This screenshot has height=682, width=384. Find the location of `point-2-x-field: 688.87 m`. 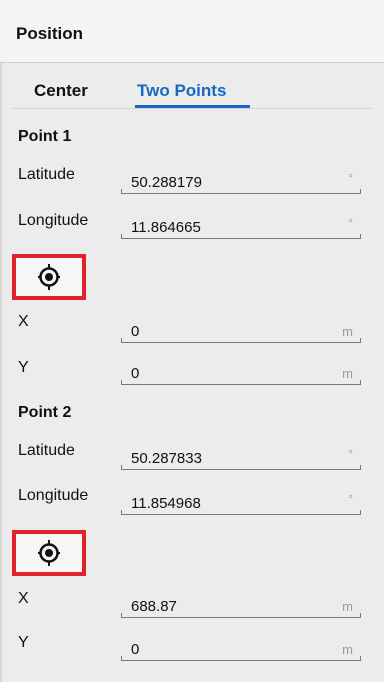

point-2-x-field: 688.87 m is located at coordinates (241, 606).